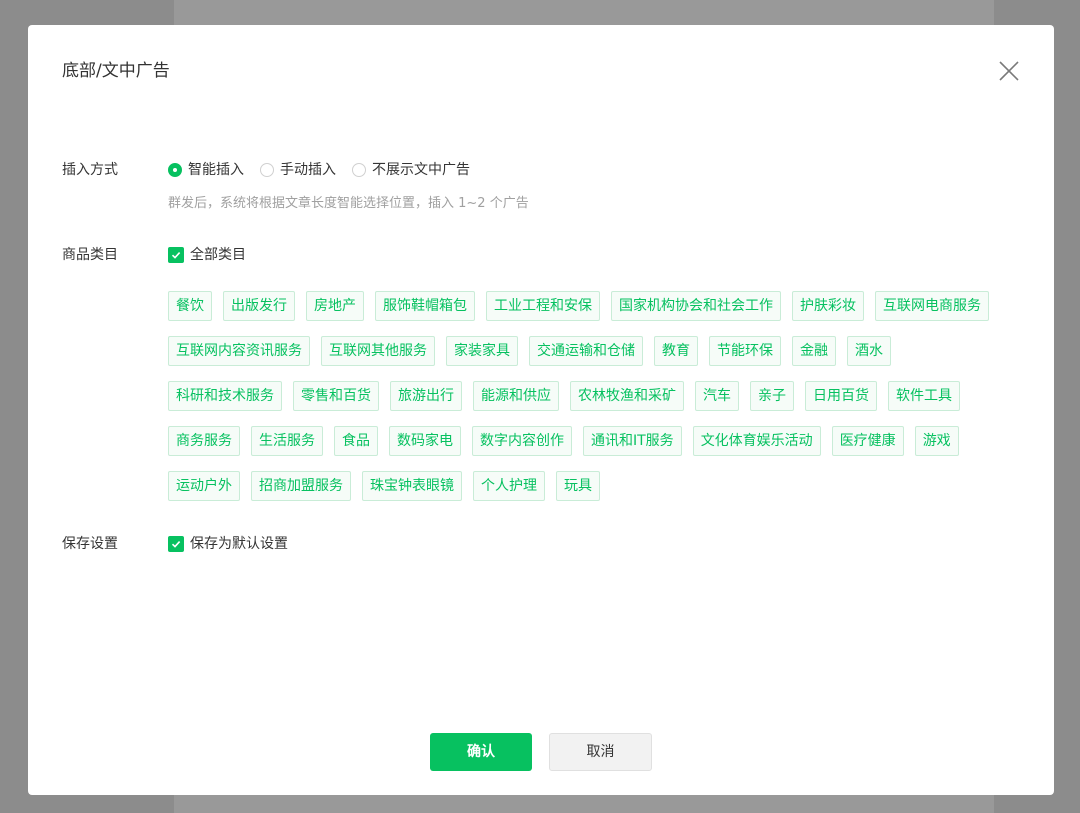 The image size is (1080, 813). What do you see at coordinates (828, 306) in the screenshot?
I see `category-tag: 护肤彩妆` at bounding box center [828, 306].